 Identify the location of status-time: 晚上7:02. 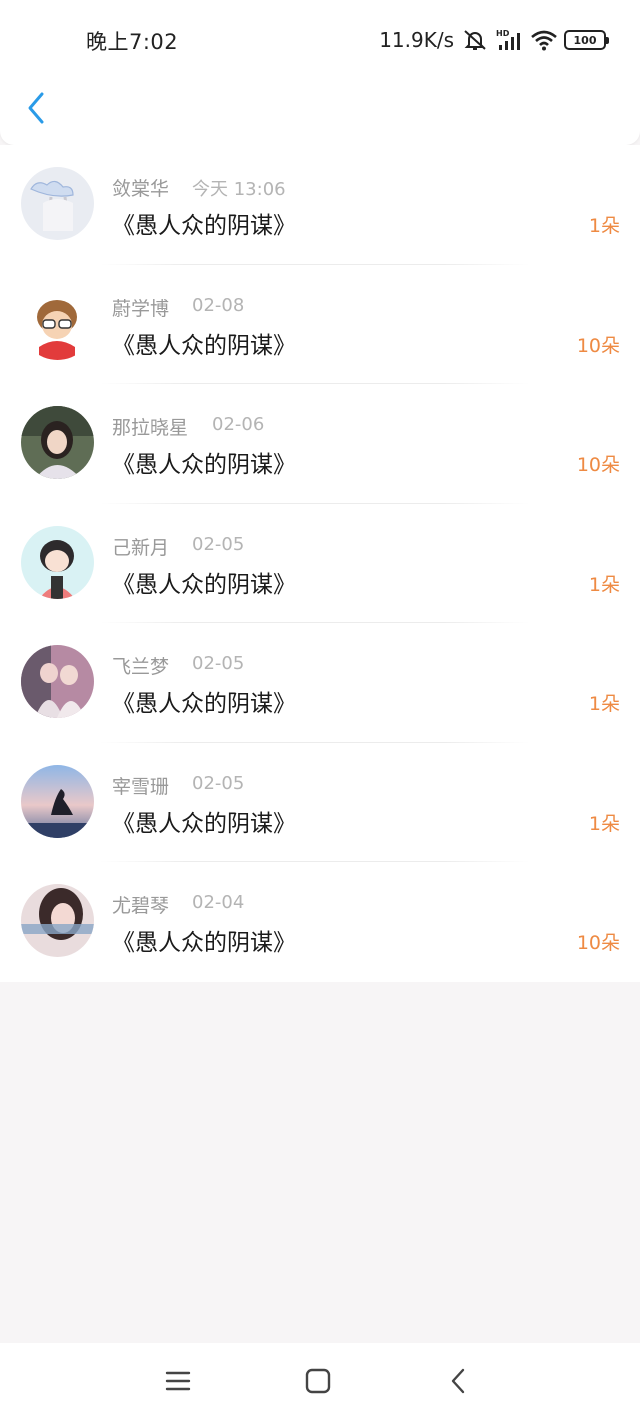
(132, 42).